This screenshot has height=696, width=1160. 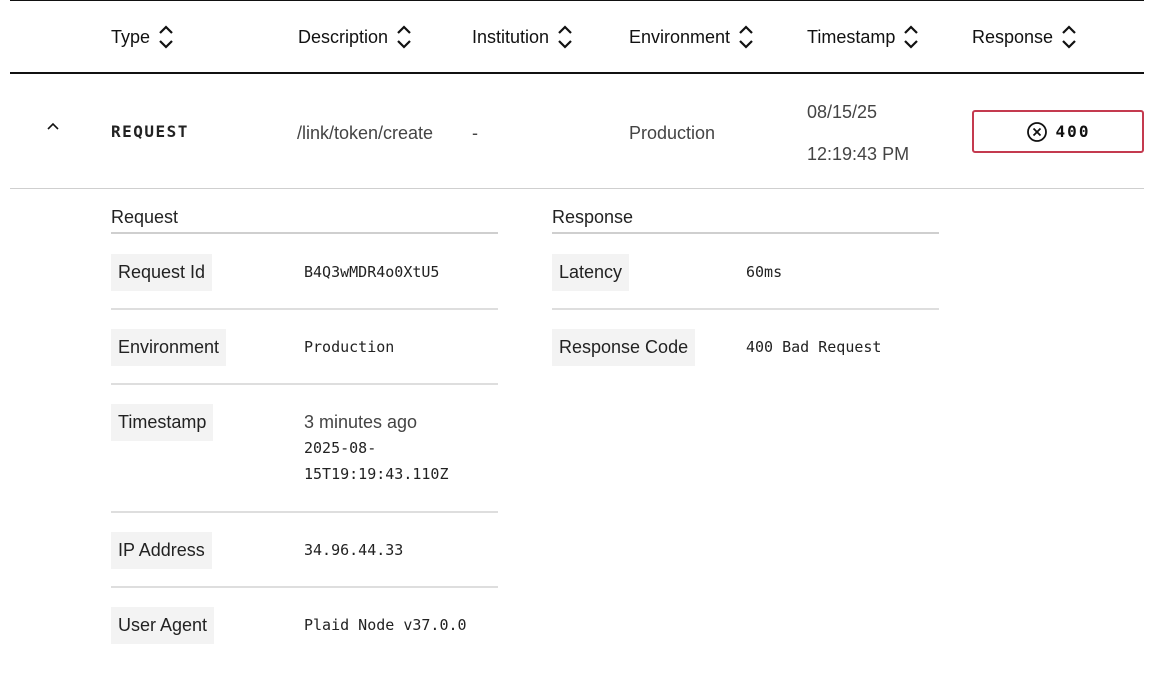 I want to click on timestamp-label: Timestamp, so click(x=162, y=422).